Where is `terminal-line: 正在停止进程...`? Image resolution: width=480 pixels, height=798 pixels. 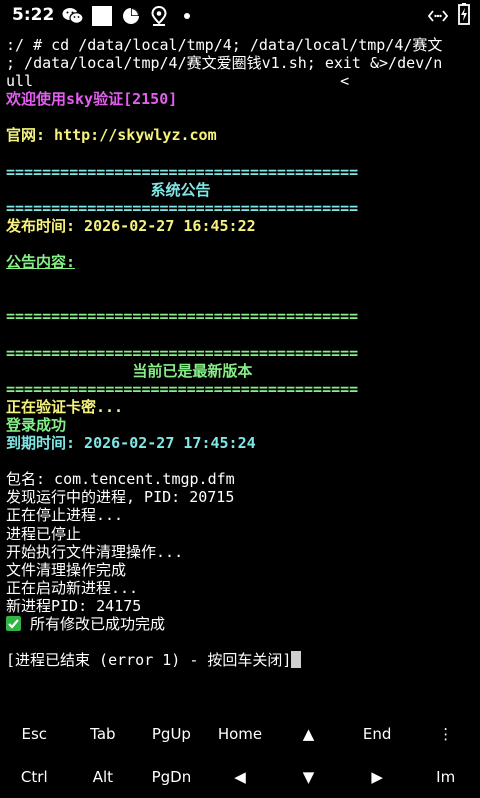
terminal-line: 正在停止进程... is located at coordinates (240, 515).